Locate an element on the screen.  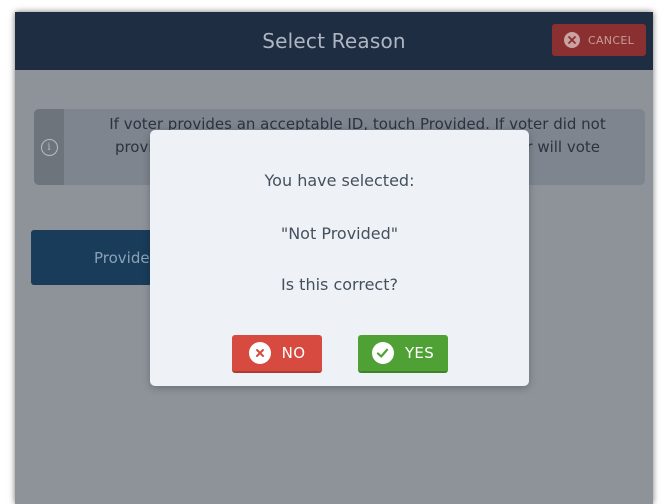
yes-button-label: YES is located at coordinates (419, 353).